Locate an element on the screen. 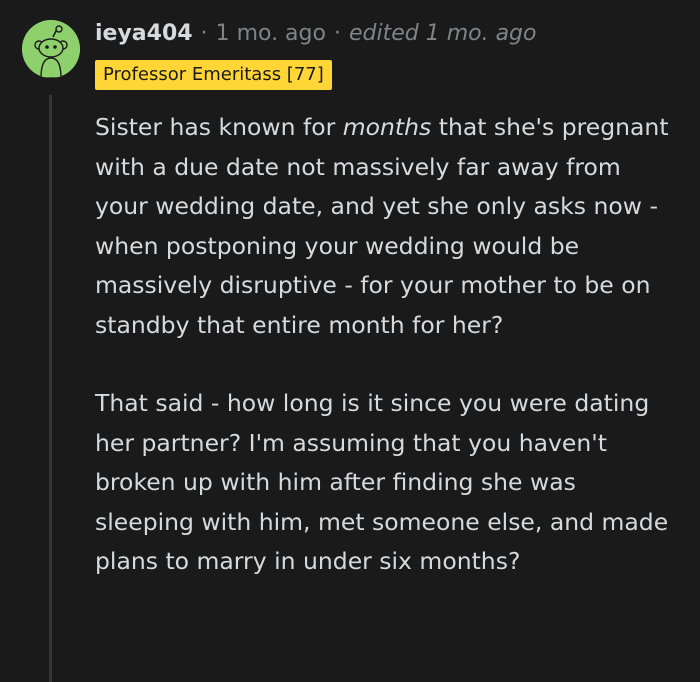 The height and width of the screenshot is (682, 700). paragraph-text: Sister has known for is located at coordinates (219, 127).